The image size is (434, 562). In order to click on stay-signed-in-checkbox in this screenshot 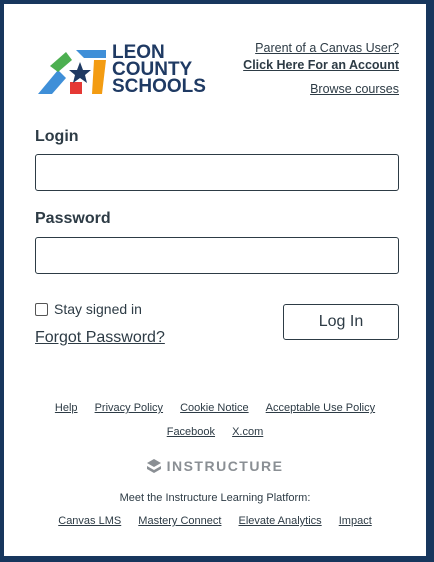, I will do `click(41, 309)`.